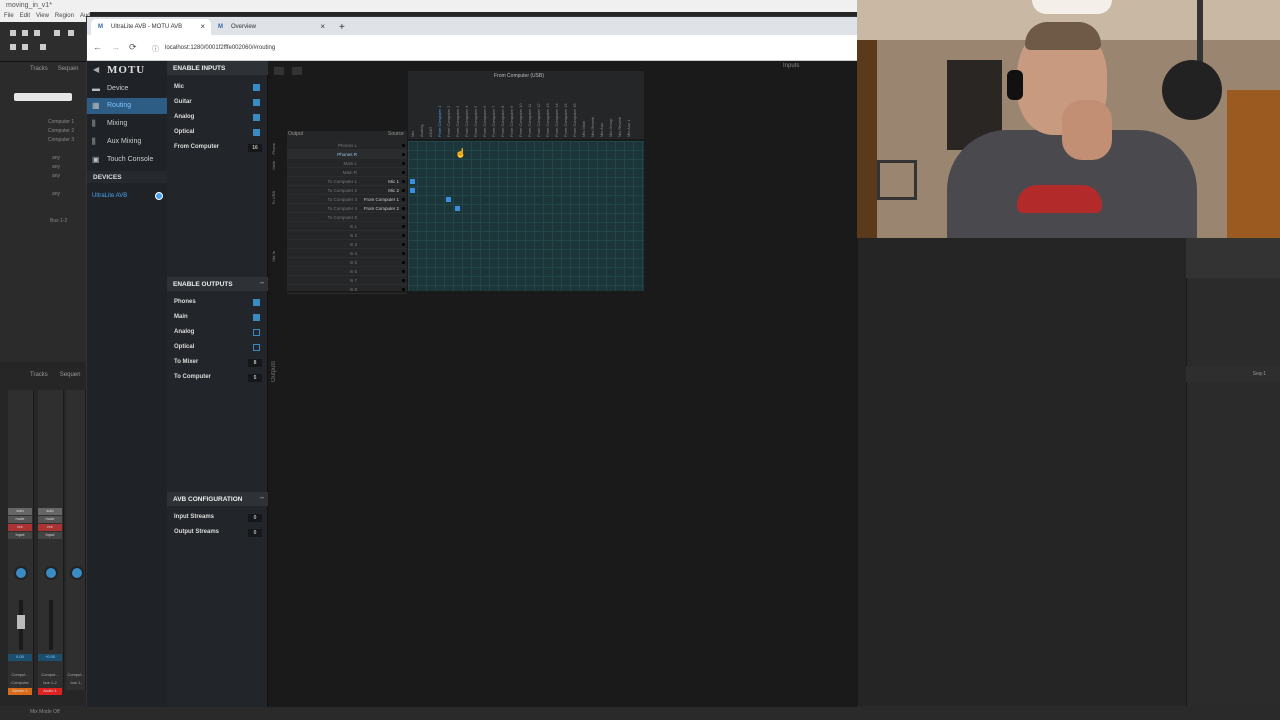 This screenshot has height=720, width=1280. Describe the element at coordinates (347, 289) in the screenshot. I see `table-row: In 8` at that location.